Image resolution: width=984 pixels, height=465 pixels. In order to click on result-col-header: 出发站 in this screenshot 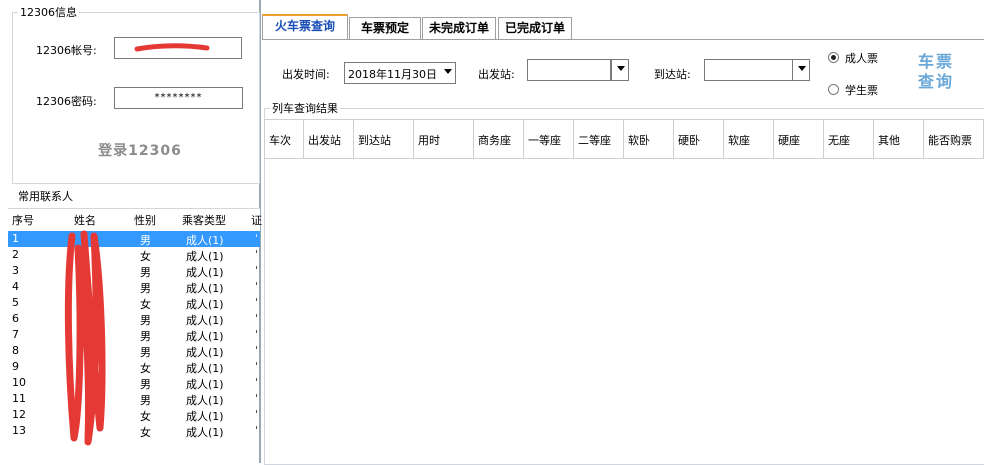, I will do `click(329, 139)`.